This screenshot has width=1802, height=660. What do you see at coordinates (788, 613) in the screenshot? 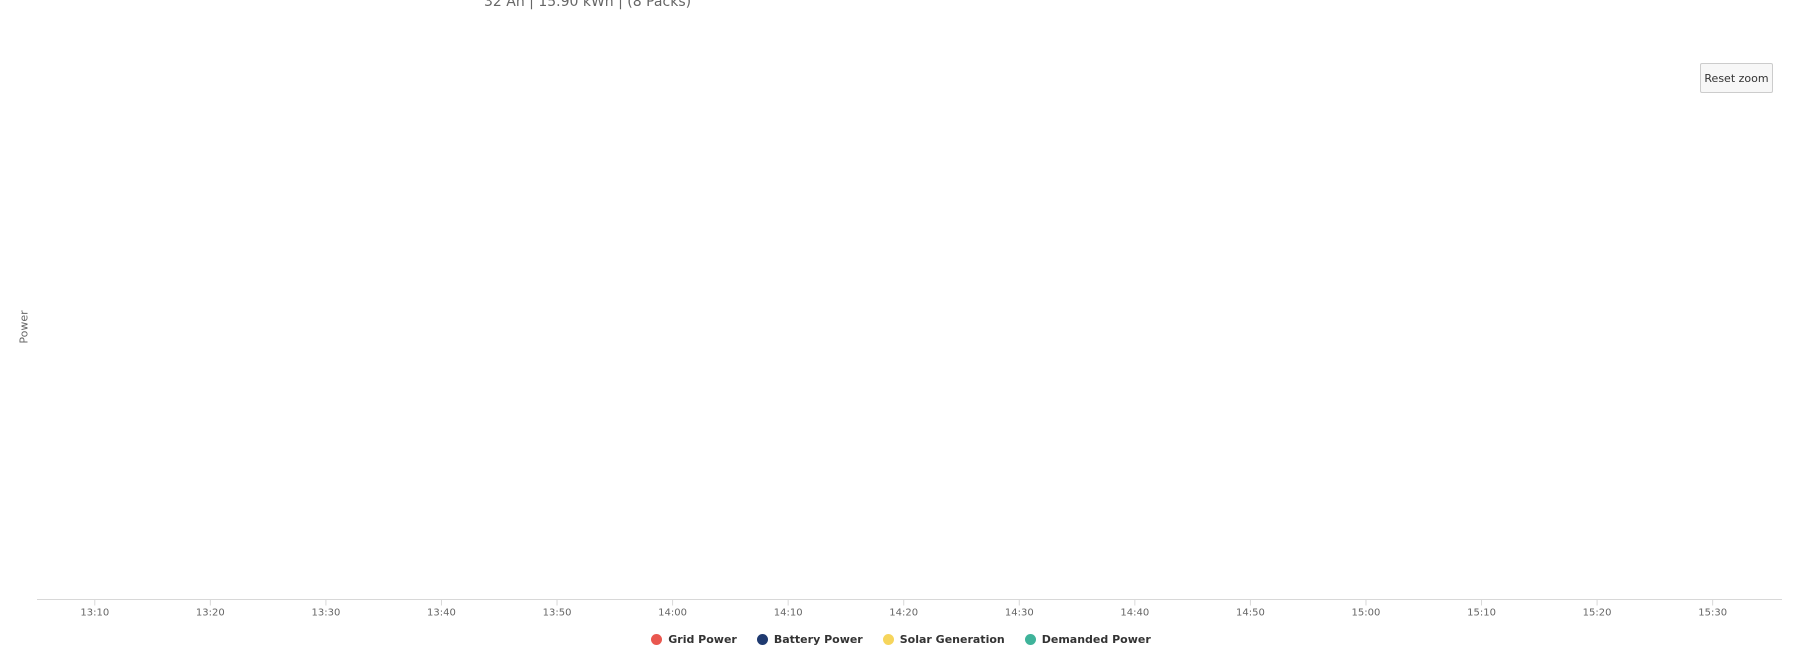
I see `x-tick-label: 14:10` at bounding box center [788, 613].